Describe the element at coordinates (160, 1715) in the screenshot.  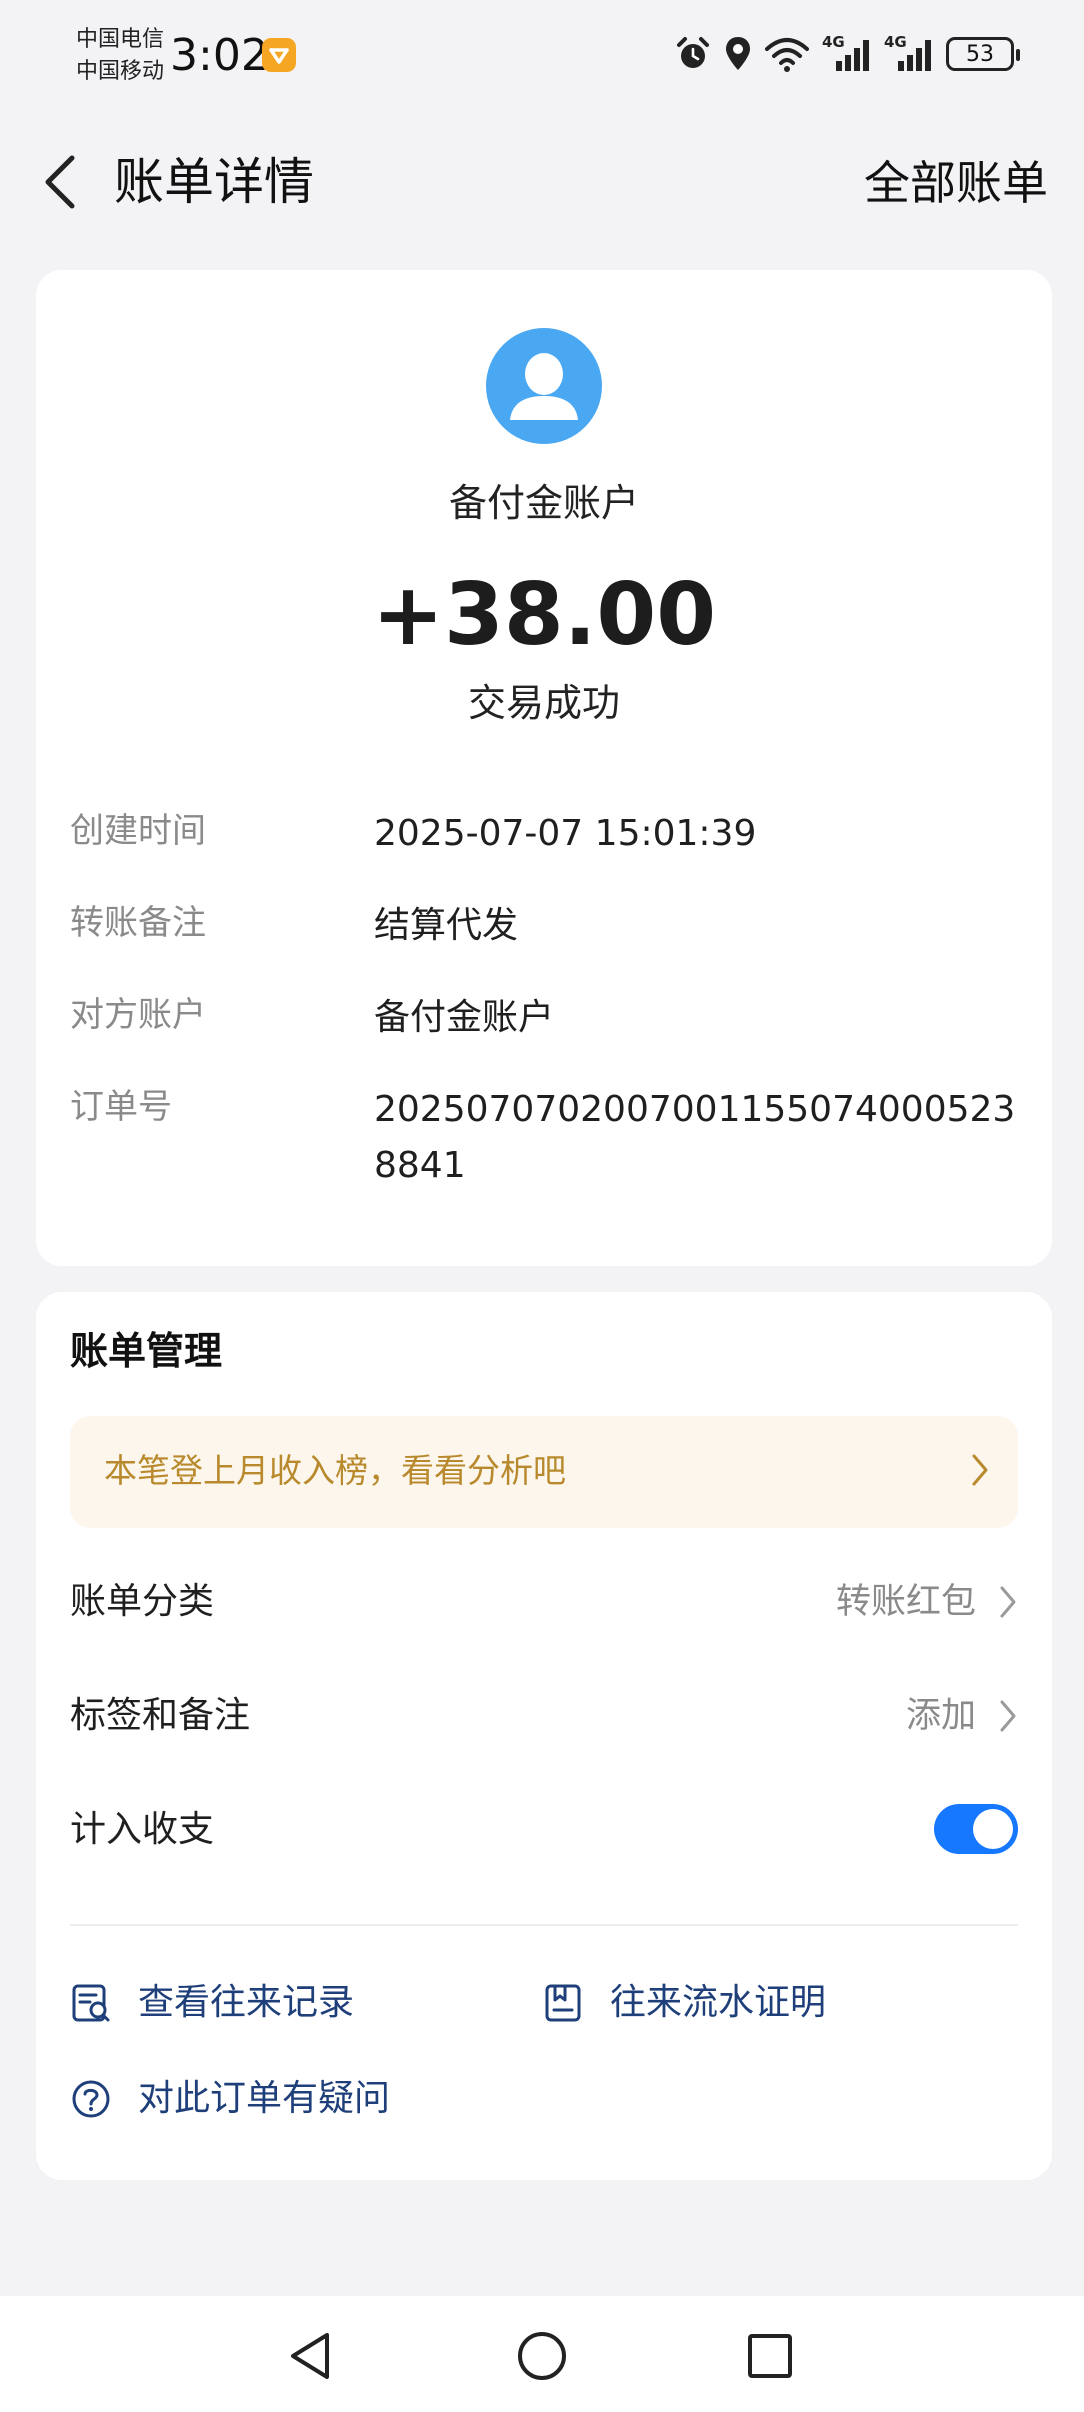
I see `setting-label: 标签和备注` at that location.